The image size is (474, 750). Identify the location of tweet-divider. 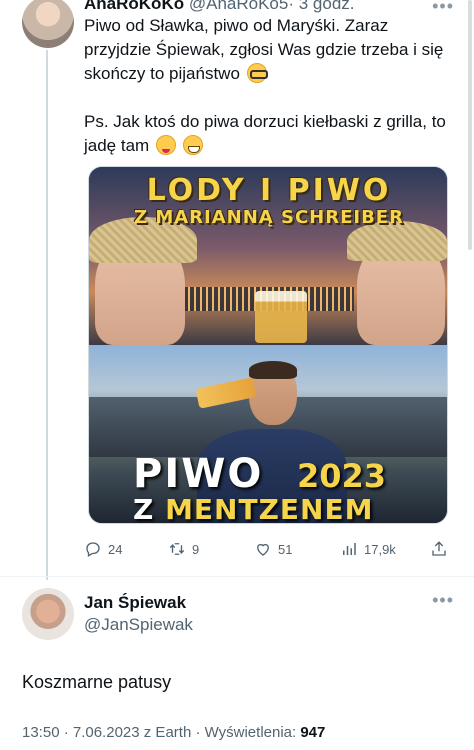
(237, 576).